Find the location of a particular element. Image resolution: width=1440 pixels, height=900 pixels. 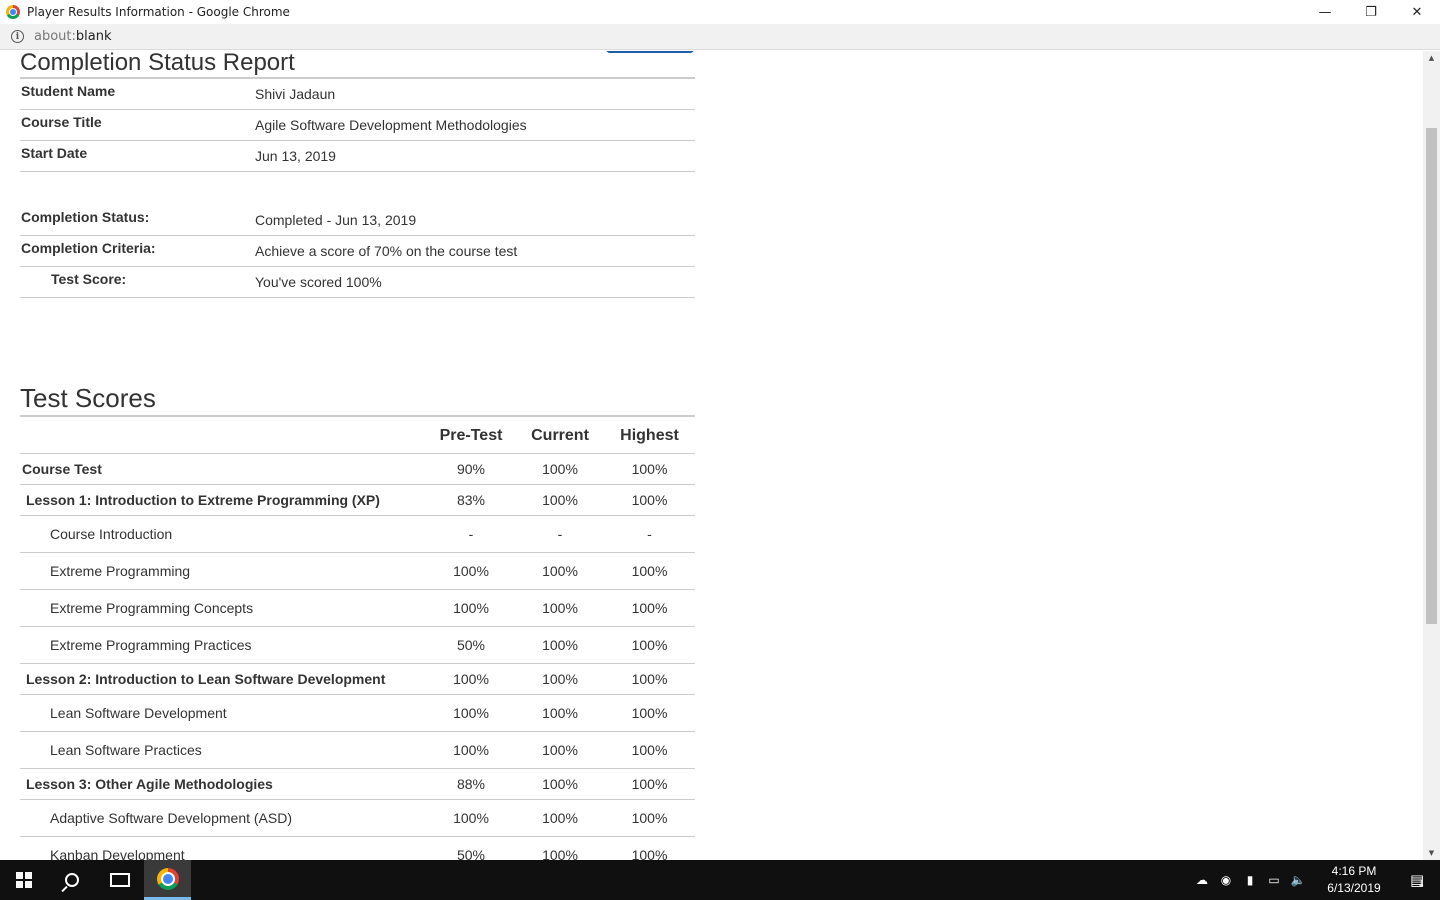

minimize-button: — is located at coordinates (1325, 12).